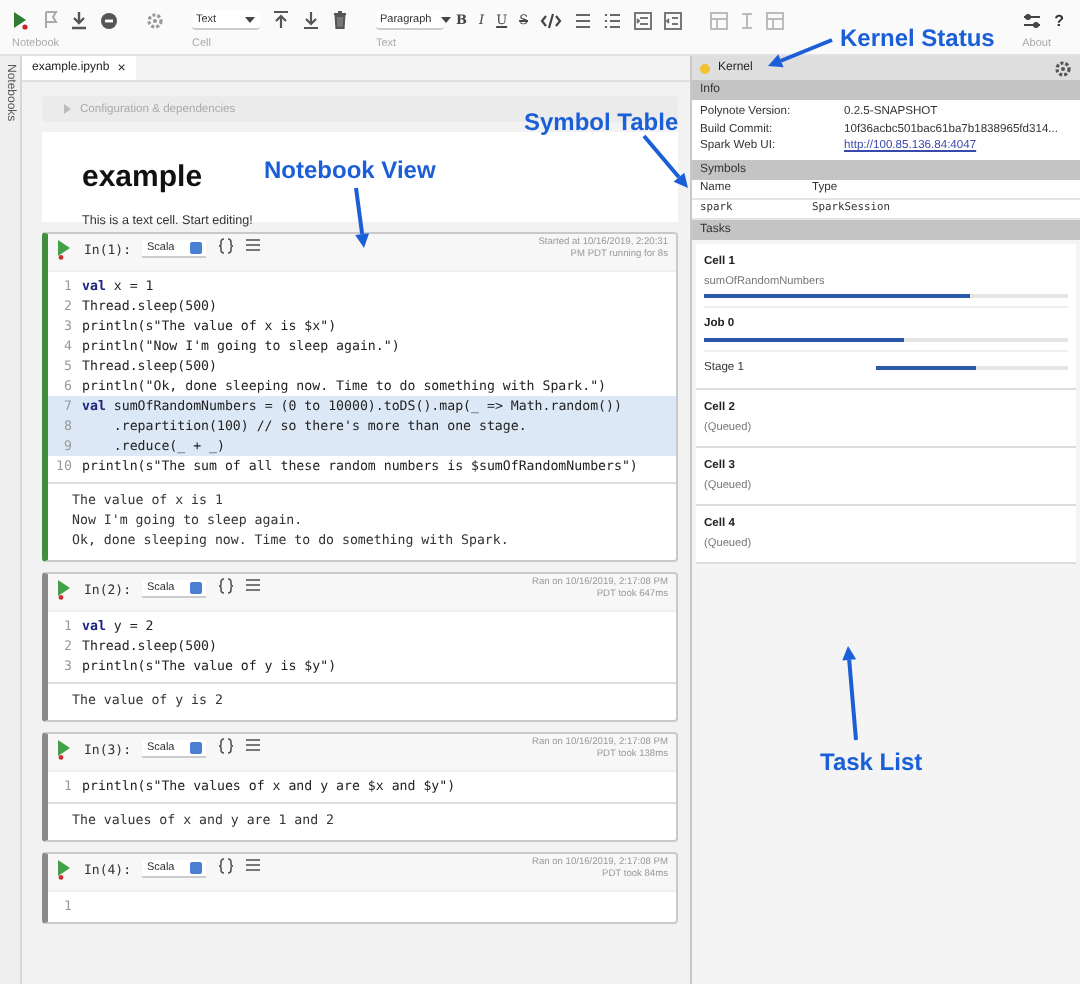 This screenshot has width=1080, height=984. Describe the element at coordinates (67, 109) in the screenshot. I see `caret-right-icon` at that location.